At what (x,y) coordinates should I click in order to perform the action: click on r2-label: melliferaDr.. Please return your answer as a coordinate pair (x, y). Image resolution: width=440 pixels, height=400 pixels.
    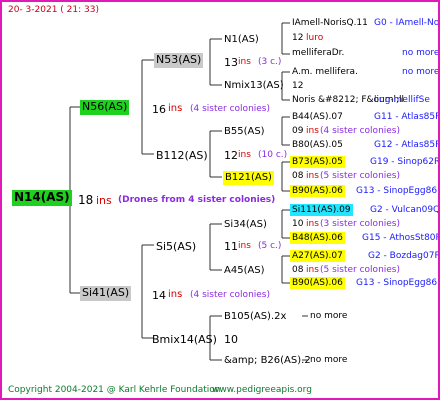
    Looking at the image, I should click on (318, 53).